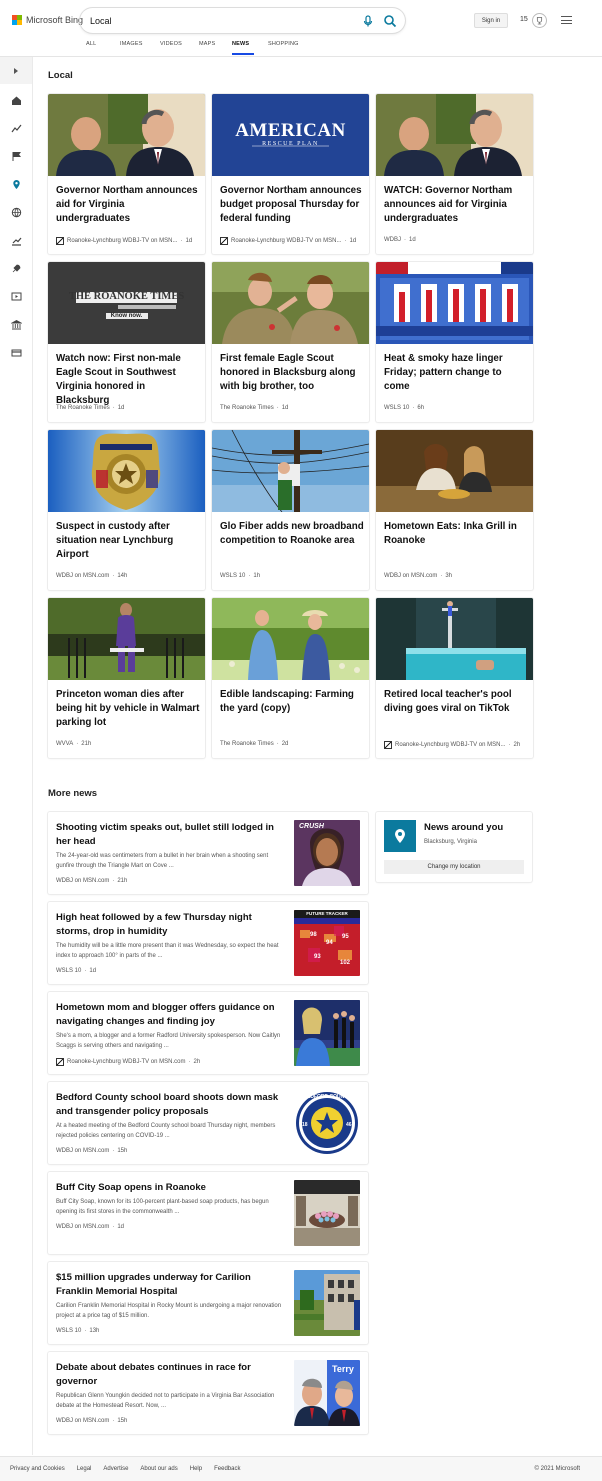 The height and width of the screenshot is (1481, 602). I want to click on footer-link: About our ads, so click(158, 1469).